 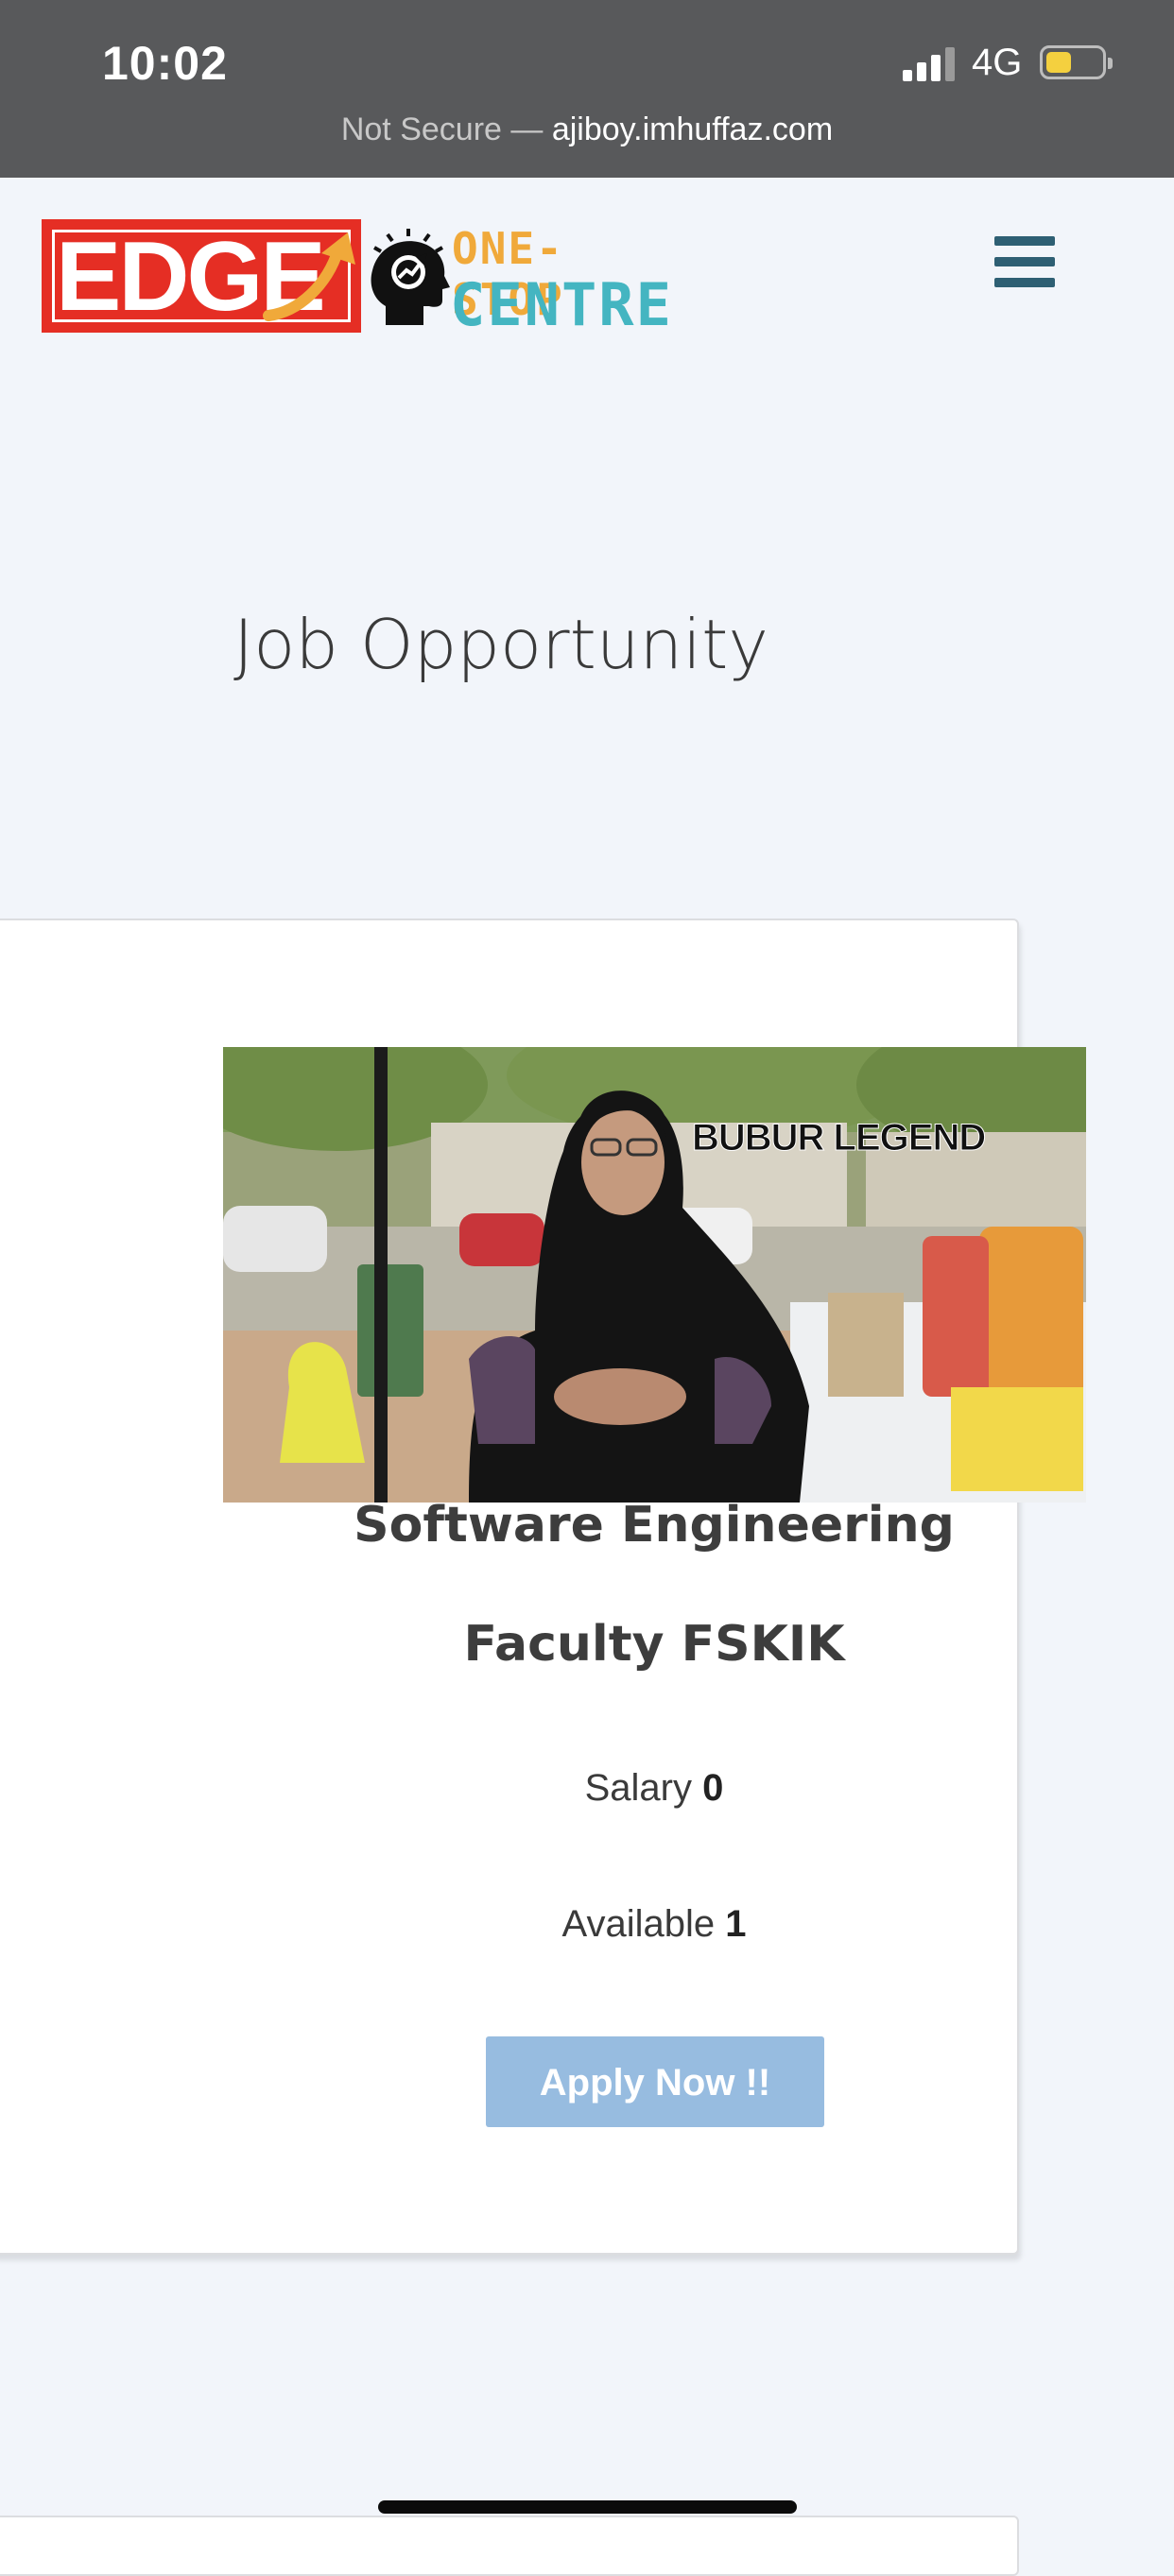 What do you see at coordinates (838, 1138) in the screenshot?
I see `photo-caption: BUBUR LEGEND` at bounding box center [838, 1138].